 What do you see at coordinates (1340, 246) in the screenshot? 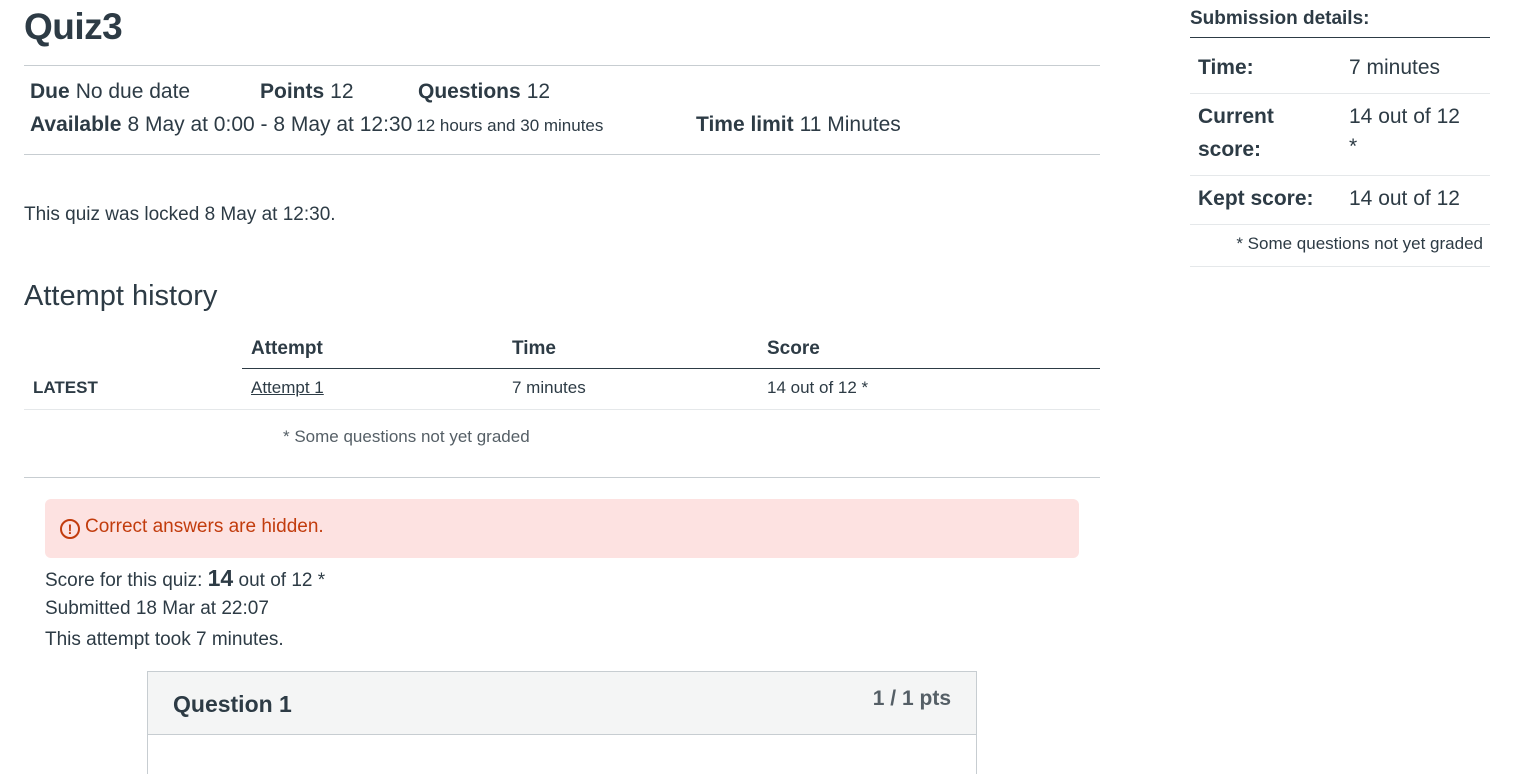
I see `sidebar-footnote: * Some questions not yet graded` at bounding box center [1340, 246].